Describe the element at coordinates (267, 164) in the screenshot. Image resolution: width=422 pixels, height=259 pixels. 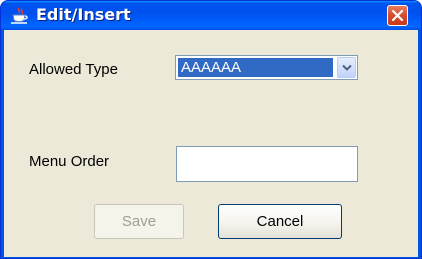
I see `menu-order-input` at that location.